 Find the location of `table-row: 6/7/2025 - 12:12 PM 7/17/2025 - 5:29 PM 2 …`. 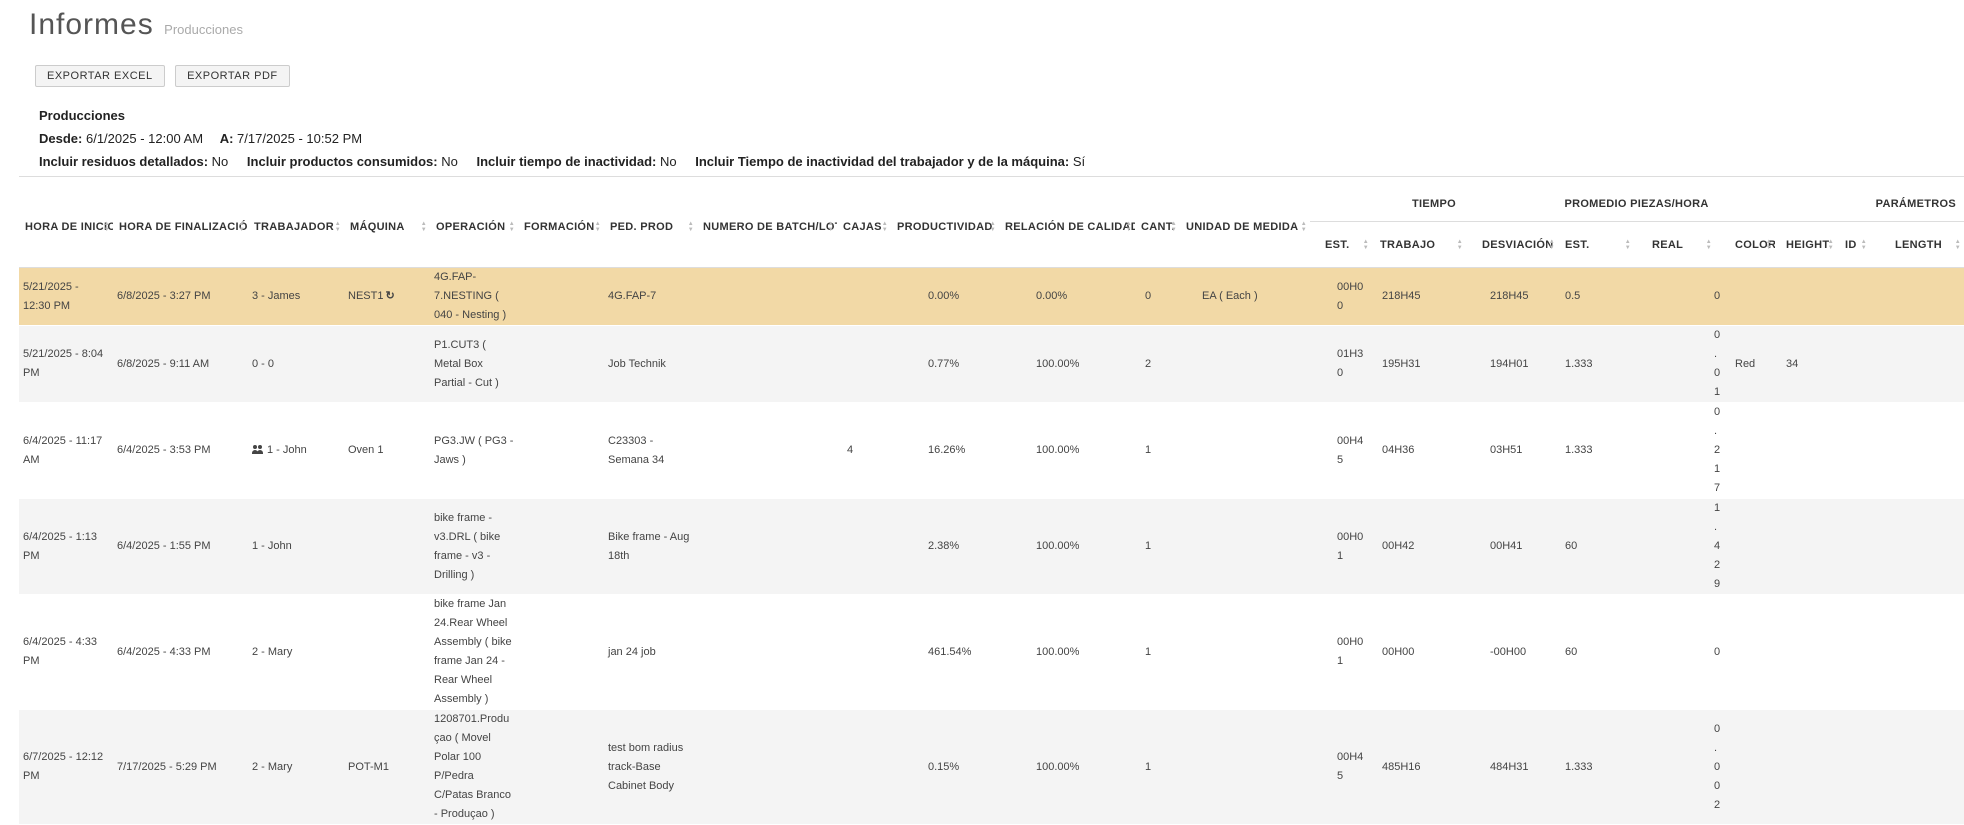

table-row: 6/7/2025 - 12:12 PM 7/17/2025 - 5:29 PM 2 … is located at coordinates (991, 767).